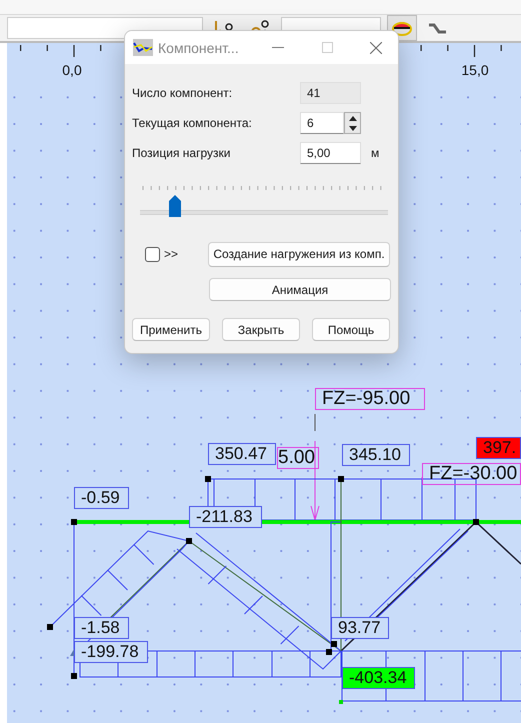  Describe the element at coordinates (182, 153) in the screenshot. I see `field-label: Позиция нагрузки` at that location.